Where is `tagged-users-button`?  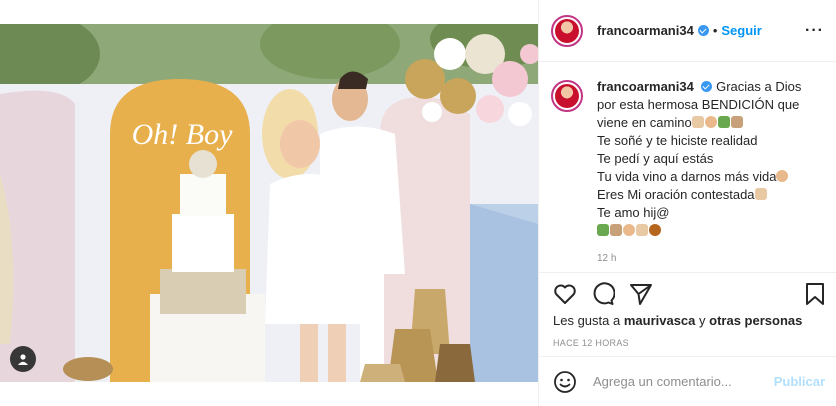
tagged-users-button is located at coordinates (23, 359).